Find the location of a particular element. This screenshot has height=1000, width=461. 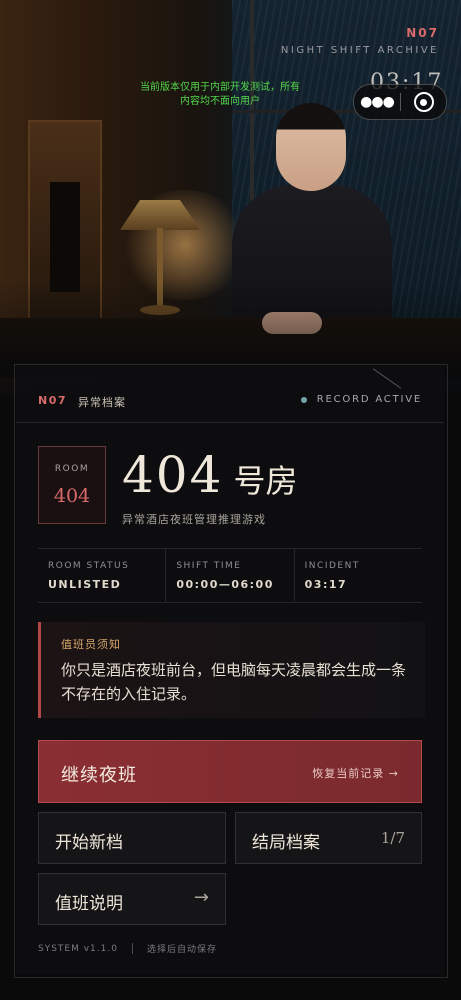

stat-incident: INCIDENT 03:17 is located at coordinates (332, 576).